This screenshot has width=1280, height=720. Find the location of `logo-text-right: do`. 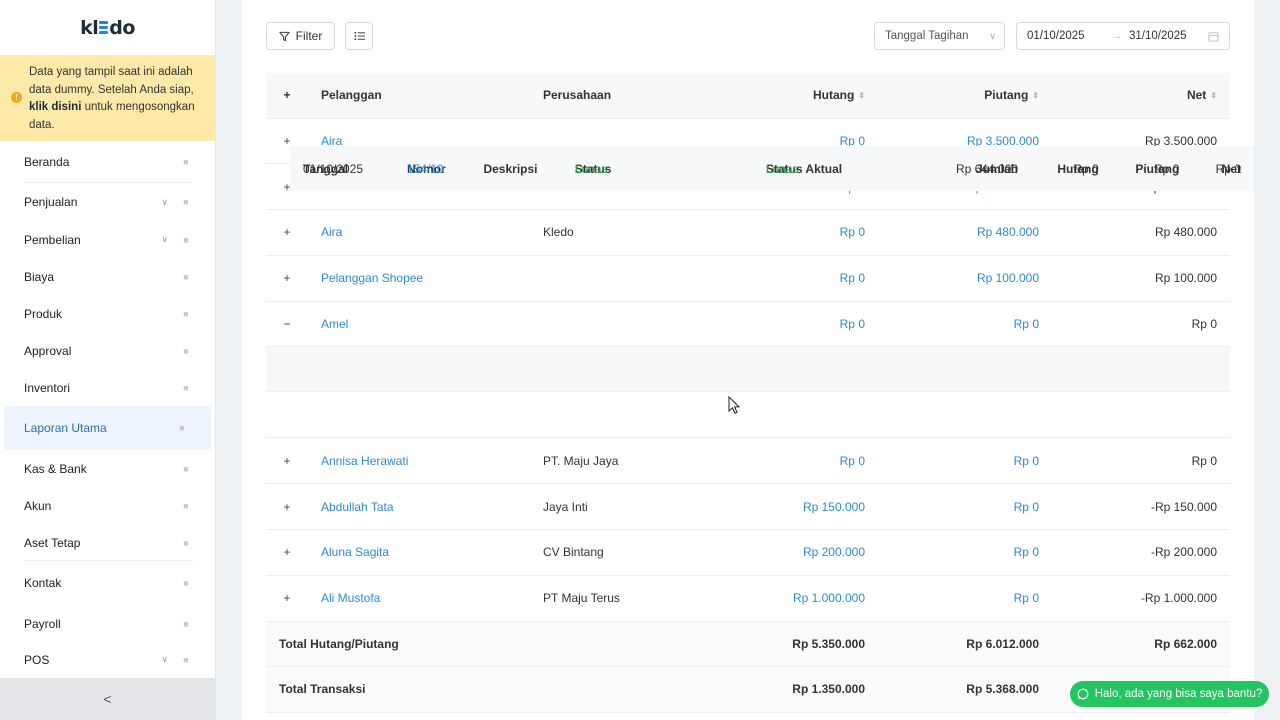

logo-text-right: do is located at coordinates (122, 27).